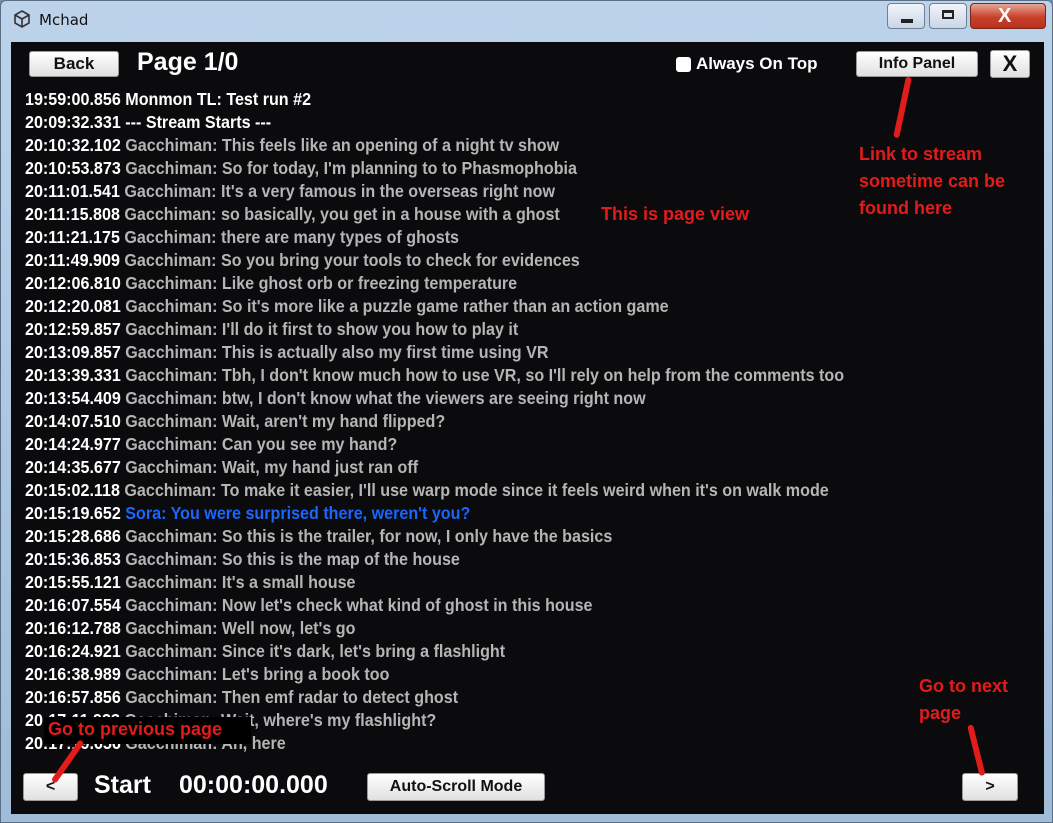 The width and height of the screenshot is (1053, 823). What do you see at coordinates (272, 467) in the screenshot?
I see `log-message: Gacchiman: Wait, my hand just ran off` at bounding box center [272, 467].